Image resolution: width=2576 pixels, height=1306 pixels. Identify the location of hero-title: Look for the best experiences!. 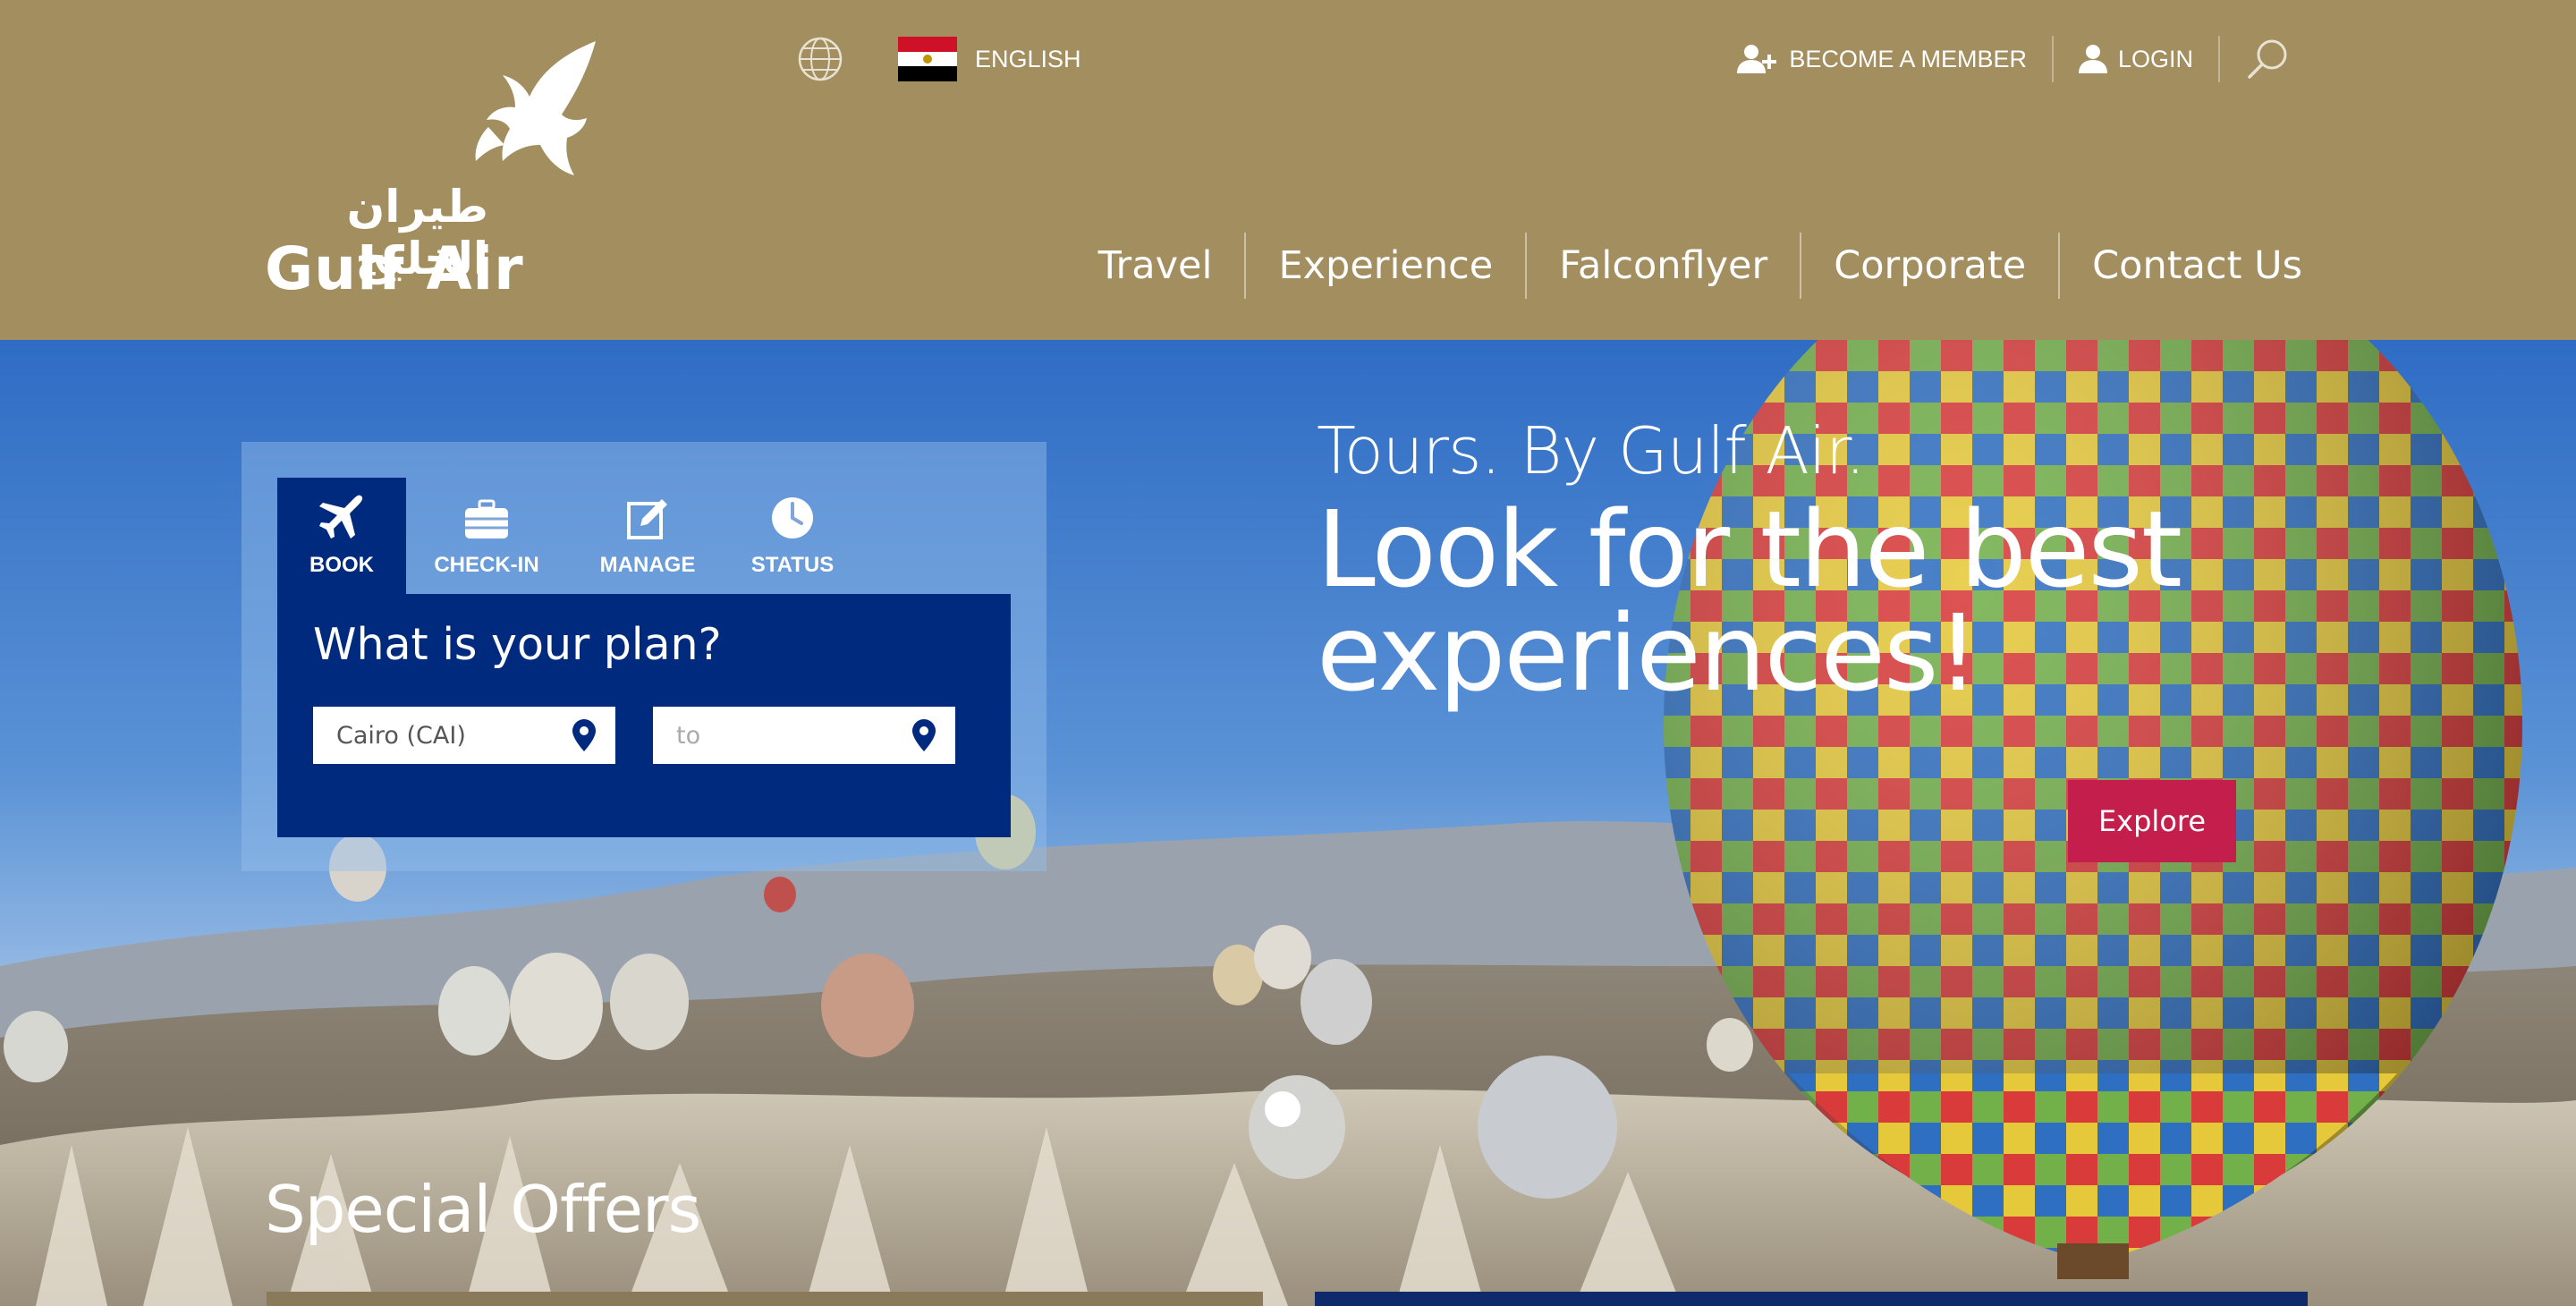
(1749, 601).